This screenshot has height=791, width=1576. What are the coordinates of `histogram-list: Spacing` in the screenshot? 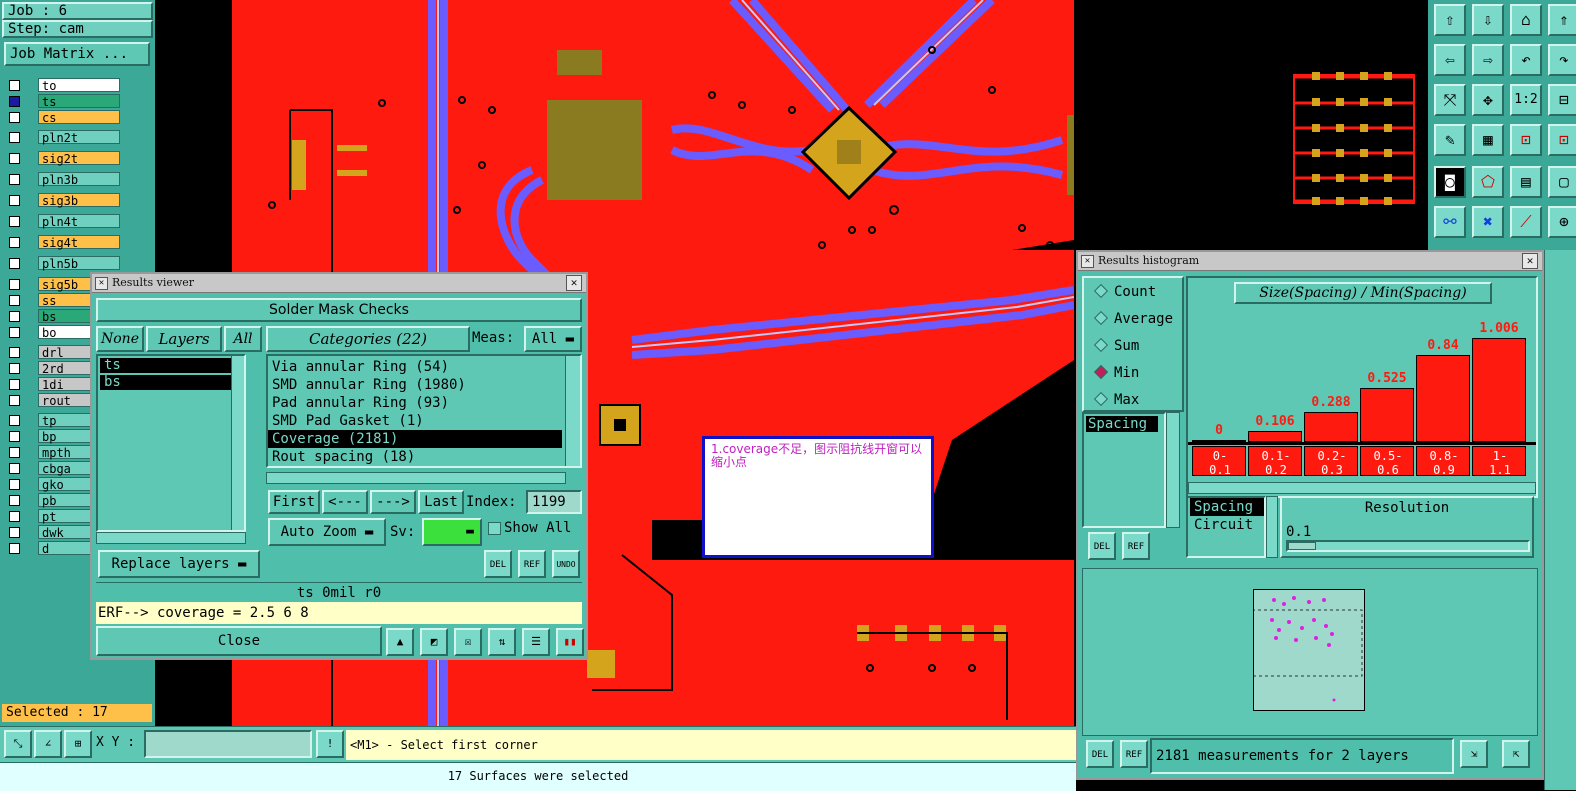 It's located at (1124, 470).